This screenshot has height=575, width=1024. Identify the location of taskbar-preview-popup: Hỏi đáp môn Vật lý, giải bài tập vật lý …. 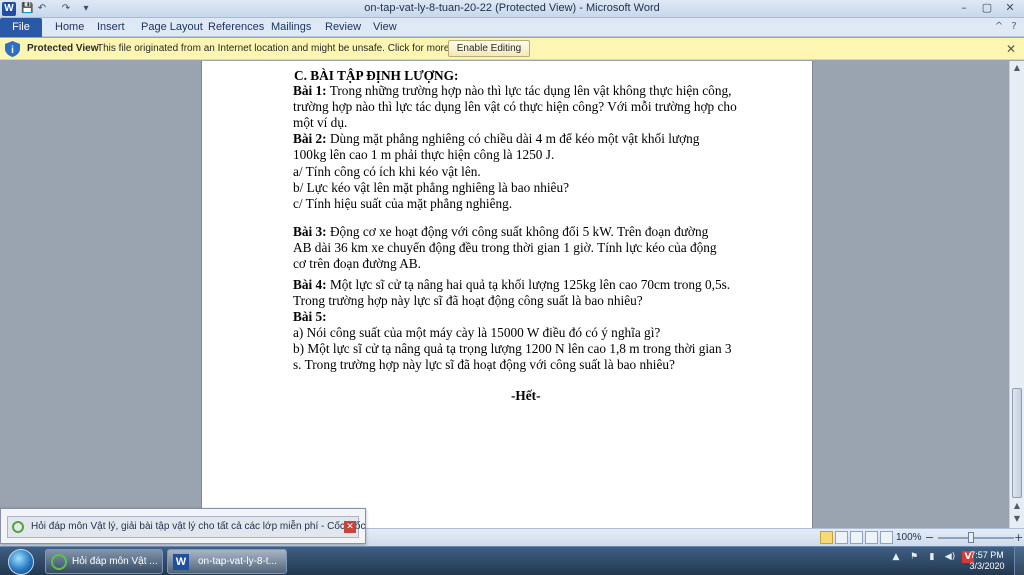
(183, 526).